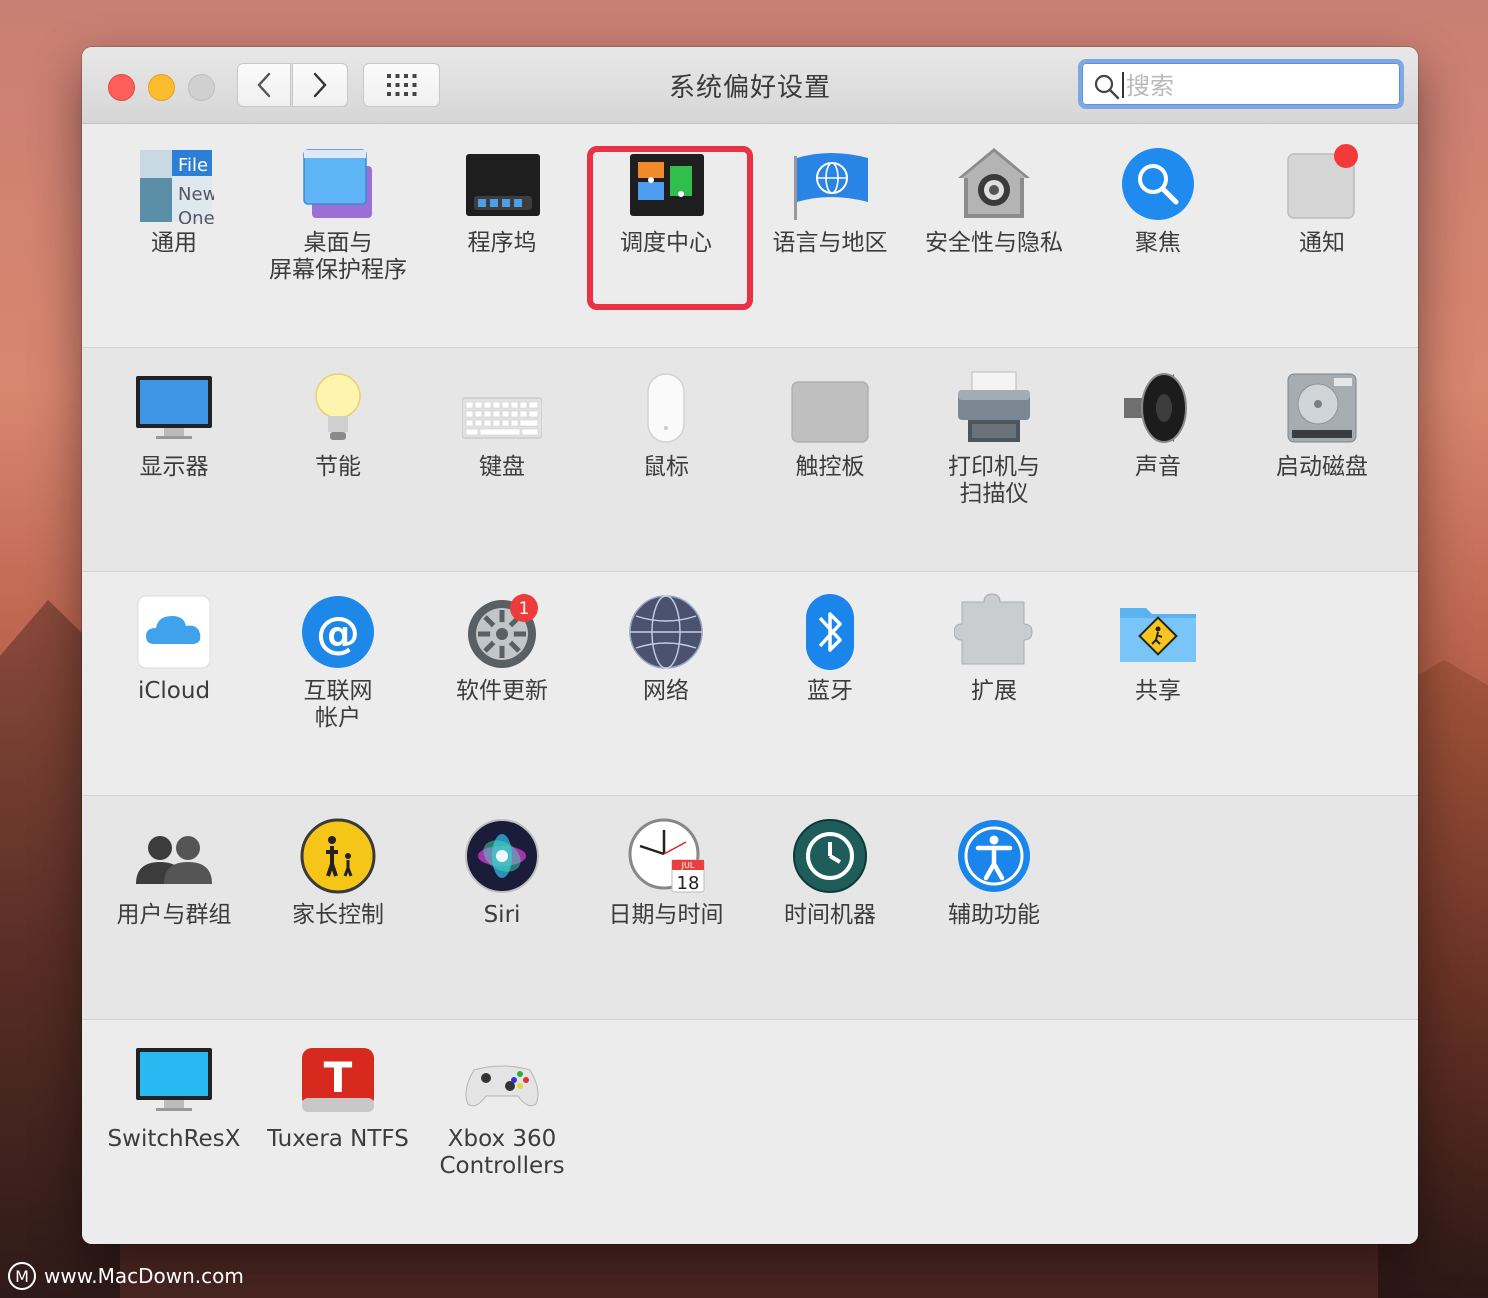 This screenshot has width=1488, height=1298. Describe the element at coordinates (994, 856) in the screenshot. I see `accessibility-icon` at that location.